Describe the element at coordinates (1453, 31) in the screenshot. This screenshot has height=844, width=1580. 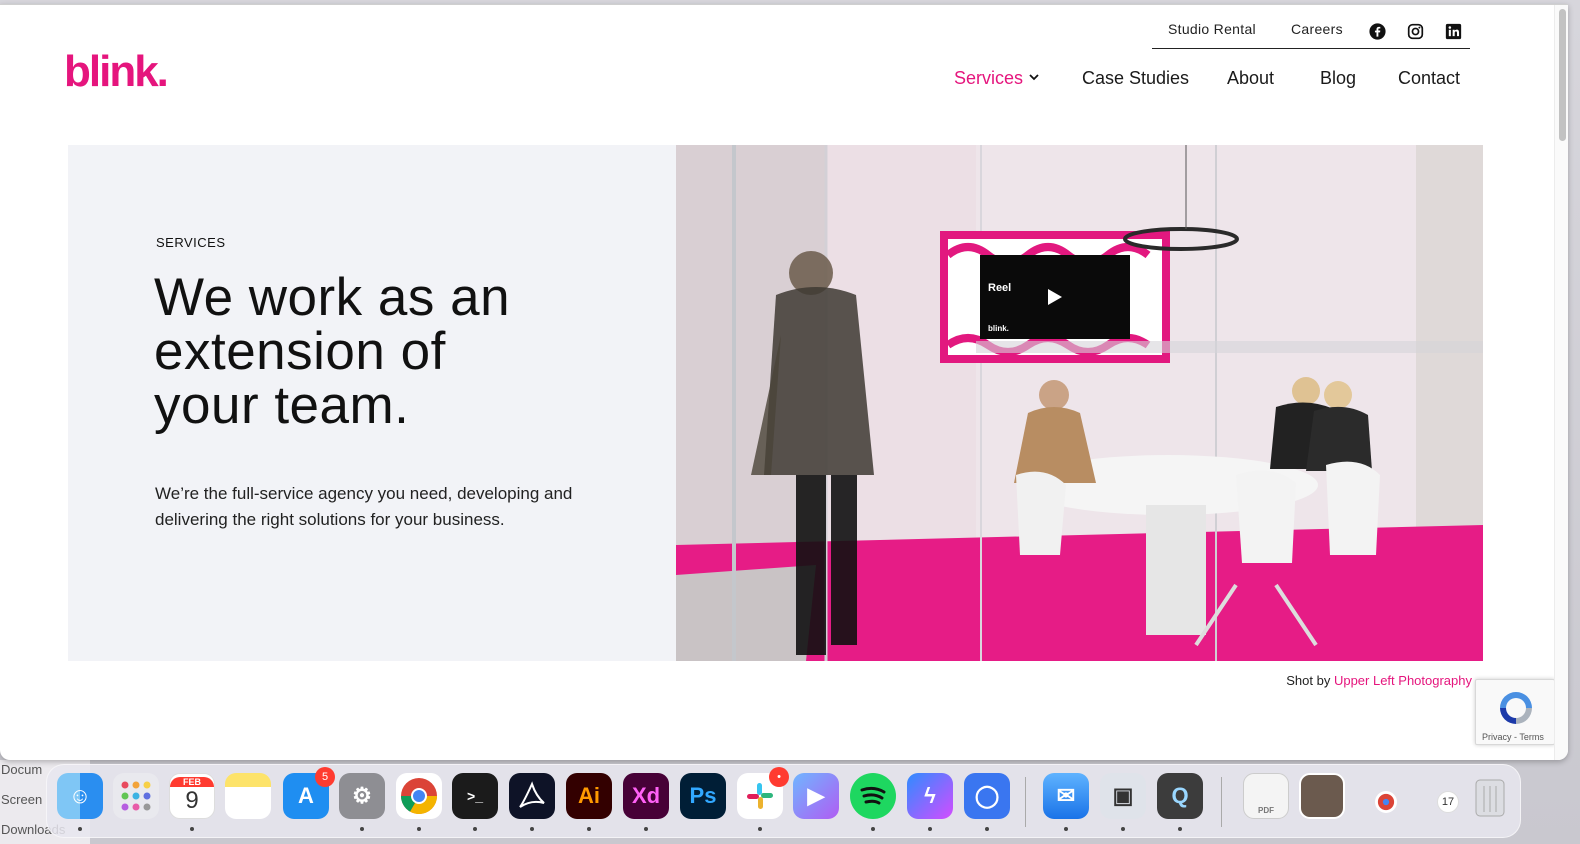
I see `linkedin-icon` at that location.